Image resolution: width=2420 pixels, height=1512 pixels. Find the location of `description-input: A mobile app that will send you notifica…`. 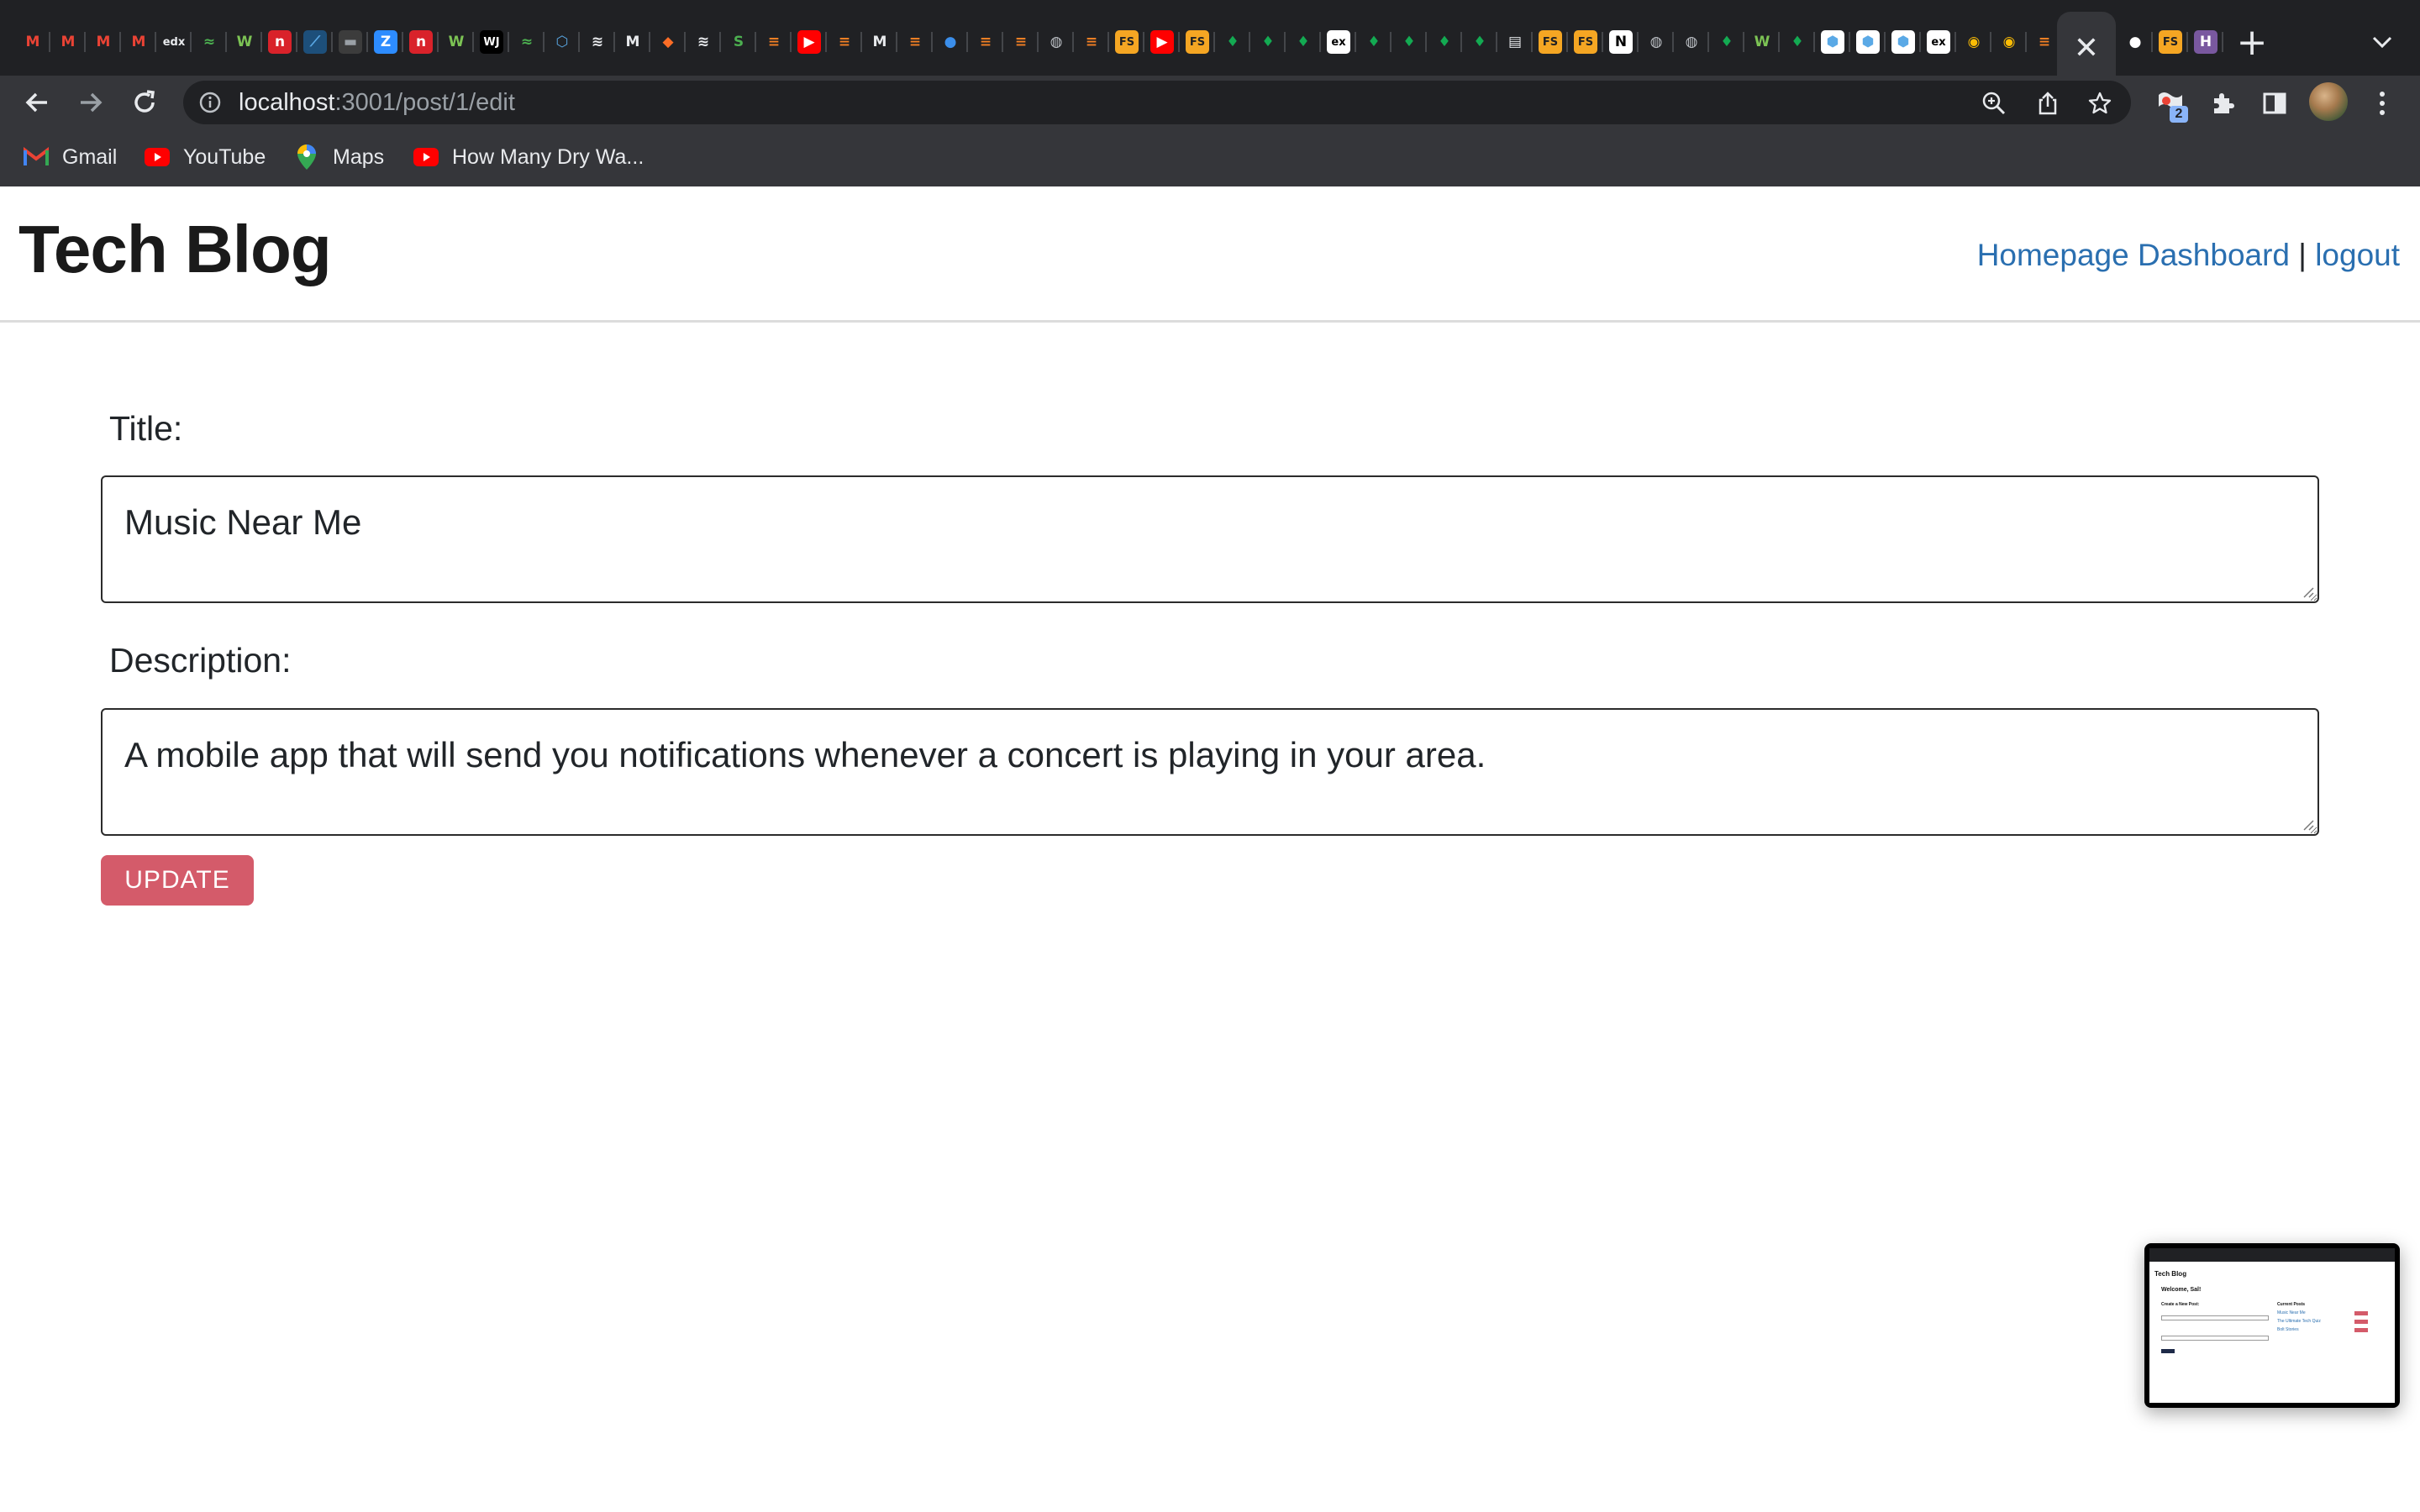

description-input: A mobile app that will send you notifica… is located at coordinates (1210, 772).